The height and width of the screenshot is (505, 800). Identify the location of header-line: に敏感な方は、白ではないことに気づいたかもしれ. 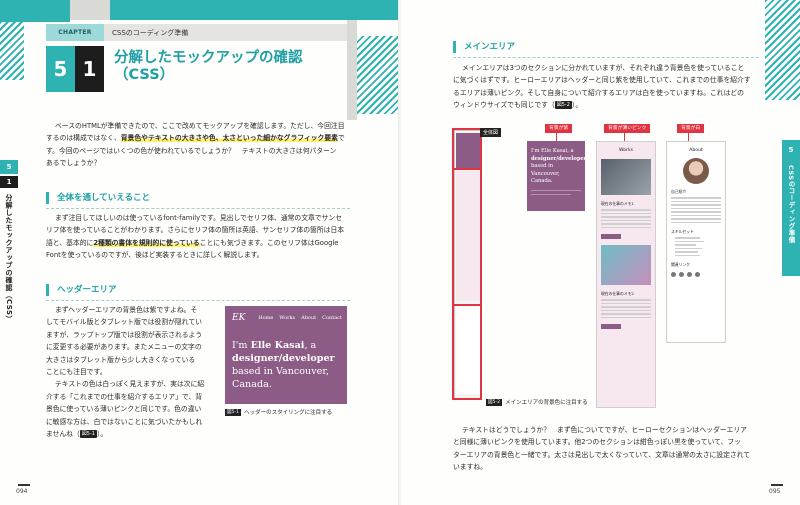
(124, 421).